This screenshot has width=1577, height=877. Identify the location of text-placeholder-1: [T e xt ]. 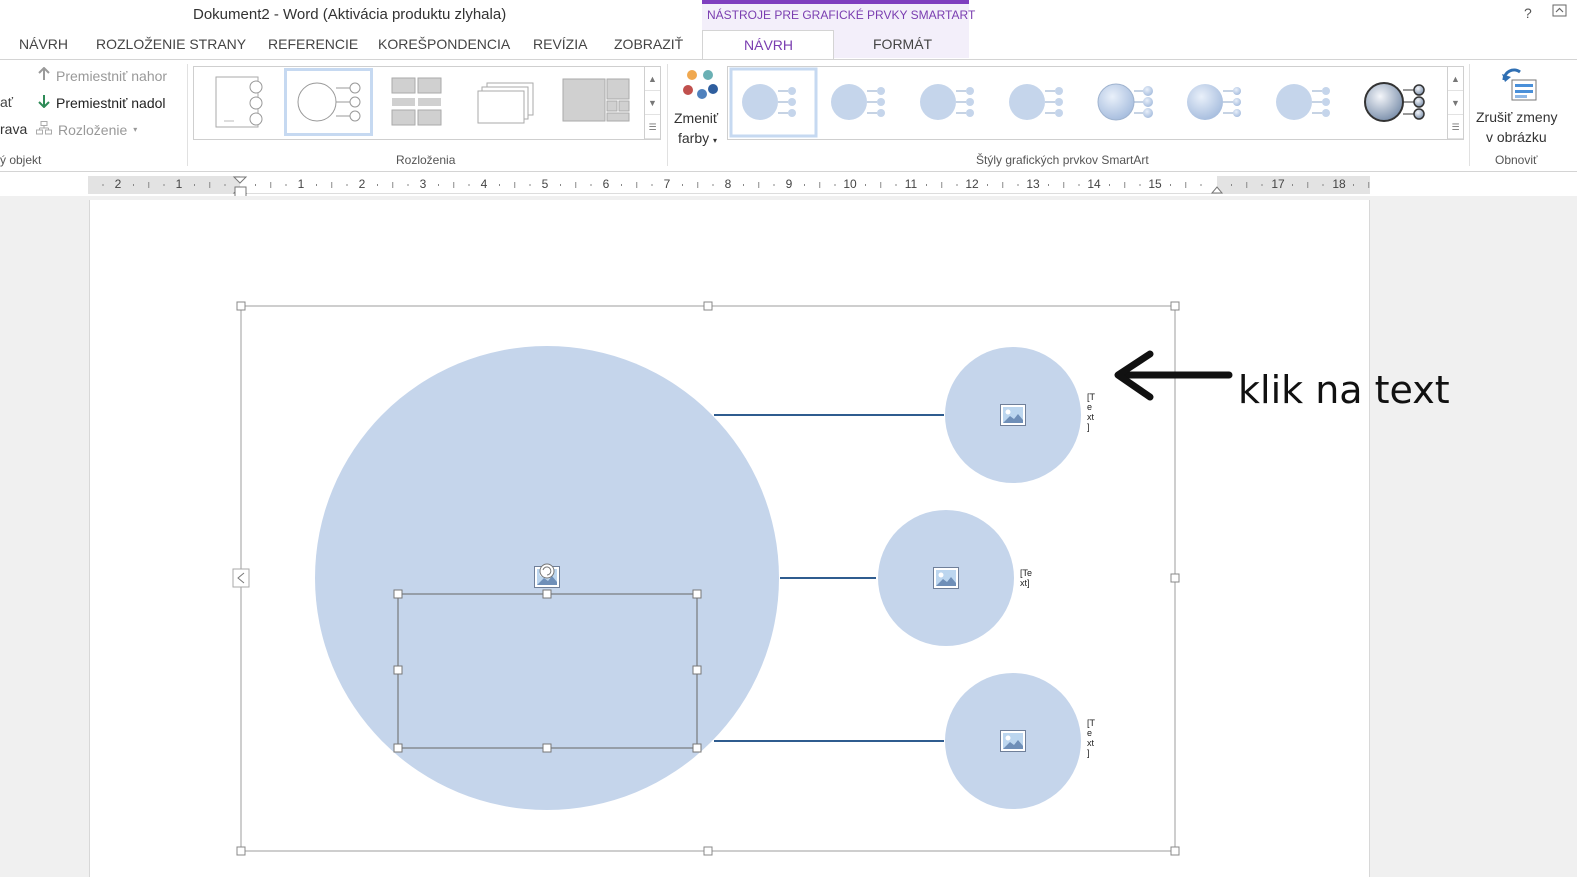
(1091, 412).